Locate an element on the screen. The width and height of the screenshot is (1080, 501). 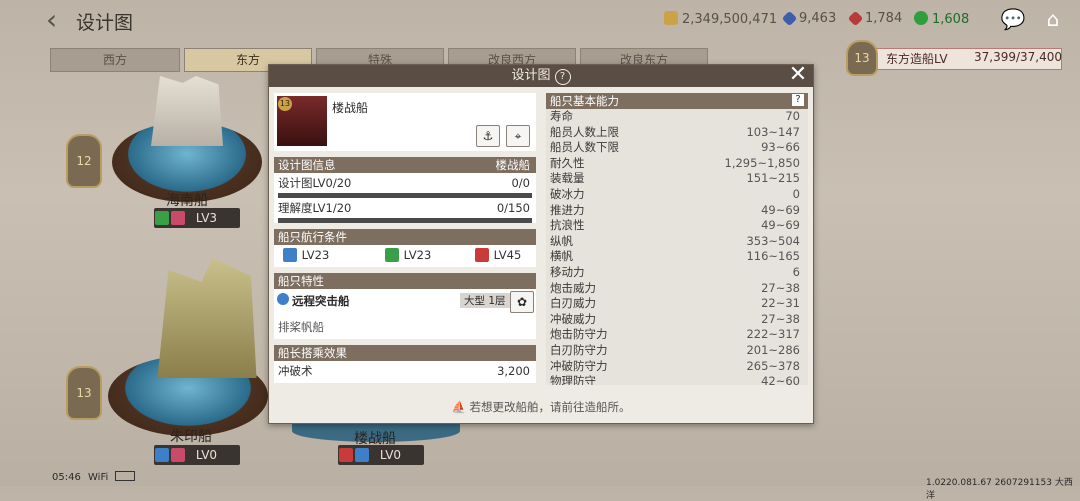
stat-row: 冲破威力 27~38 is located at coordinates (677, 320).